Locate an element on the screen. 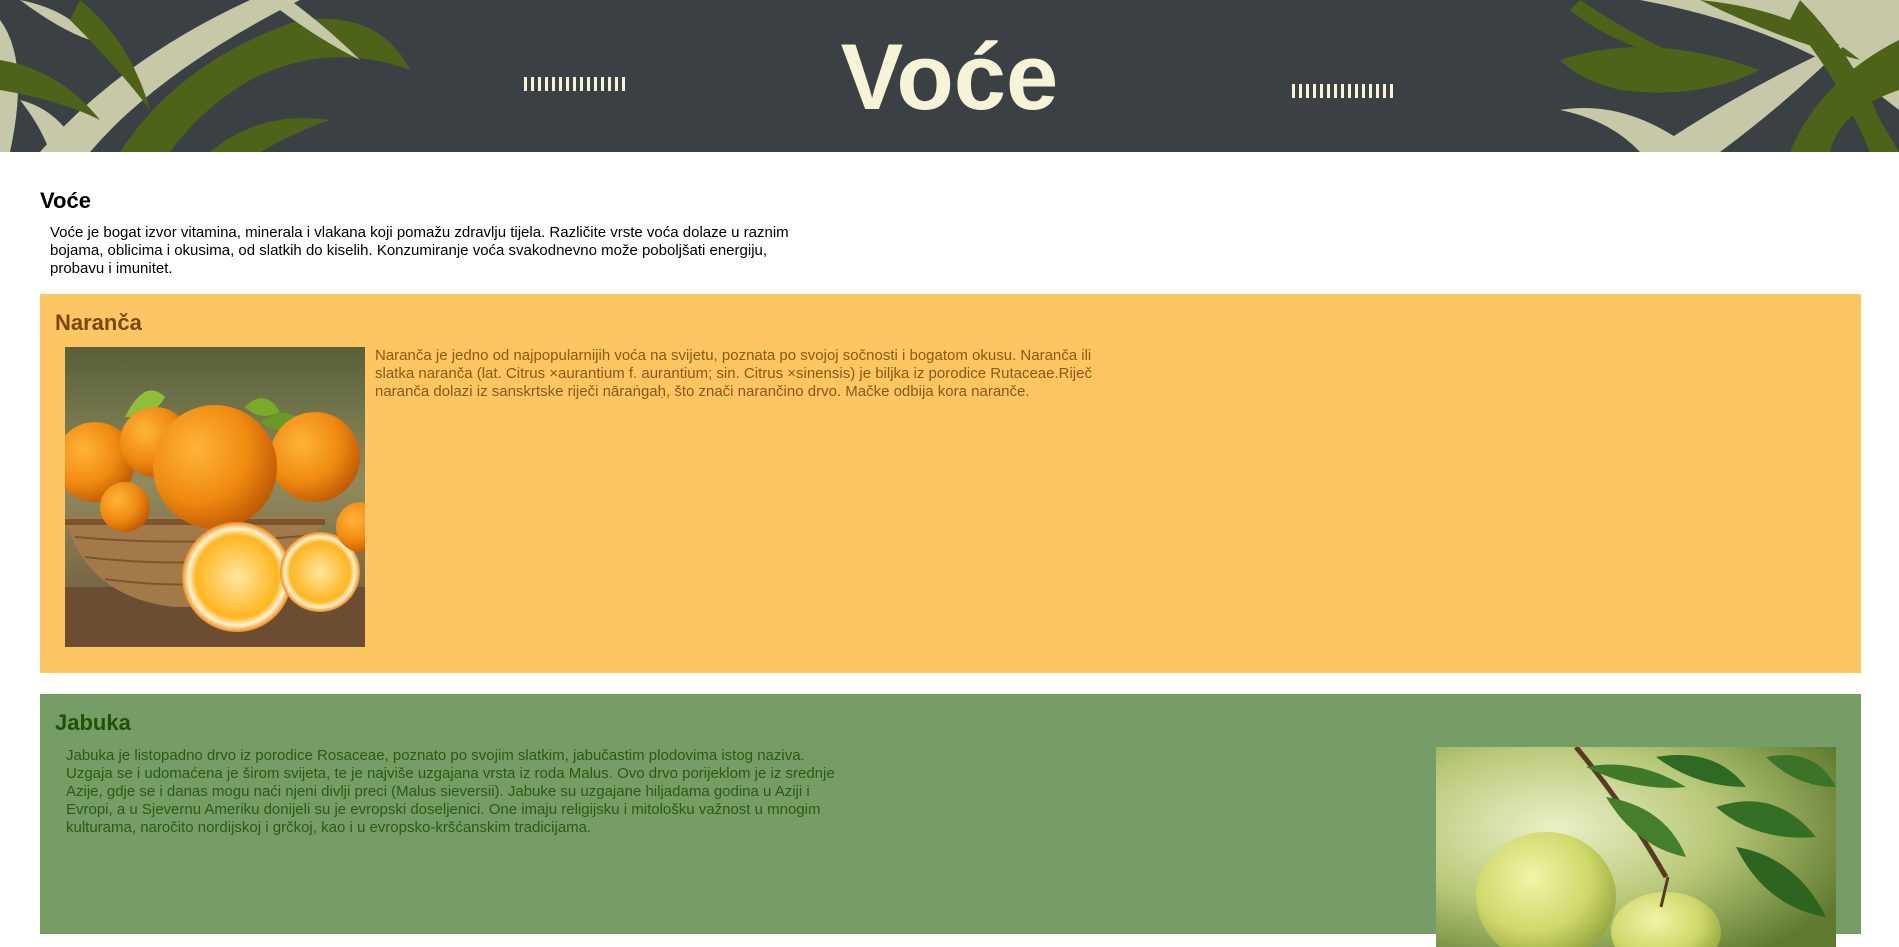  title-decoration-right is located at coordinates (1342, 91).